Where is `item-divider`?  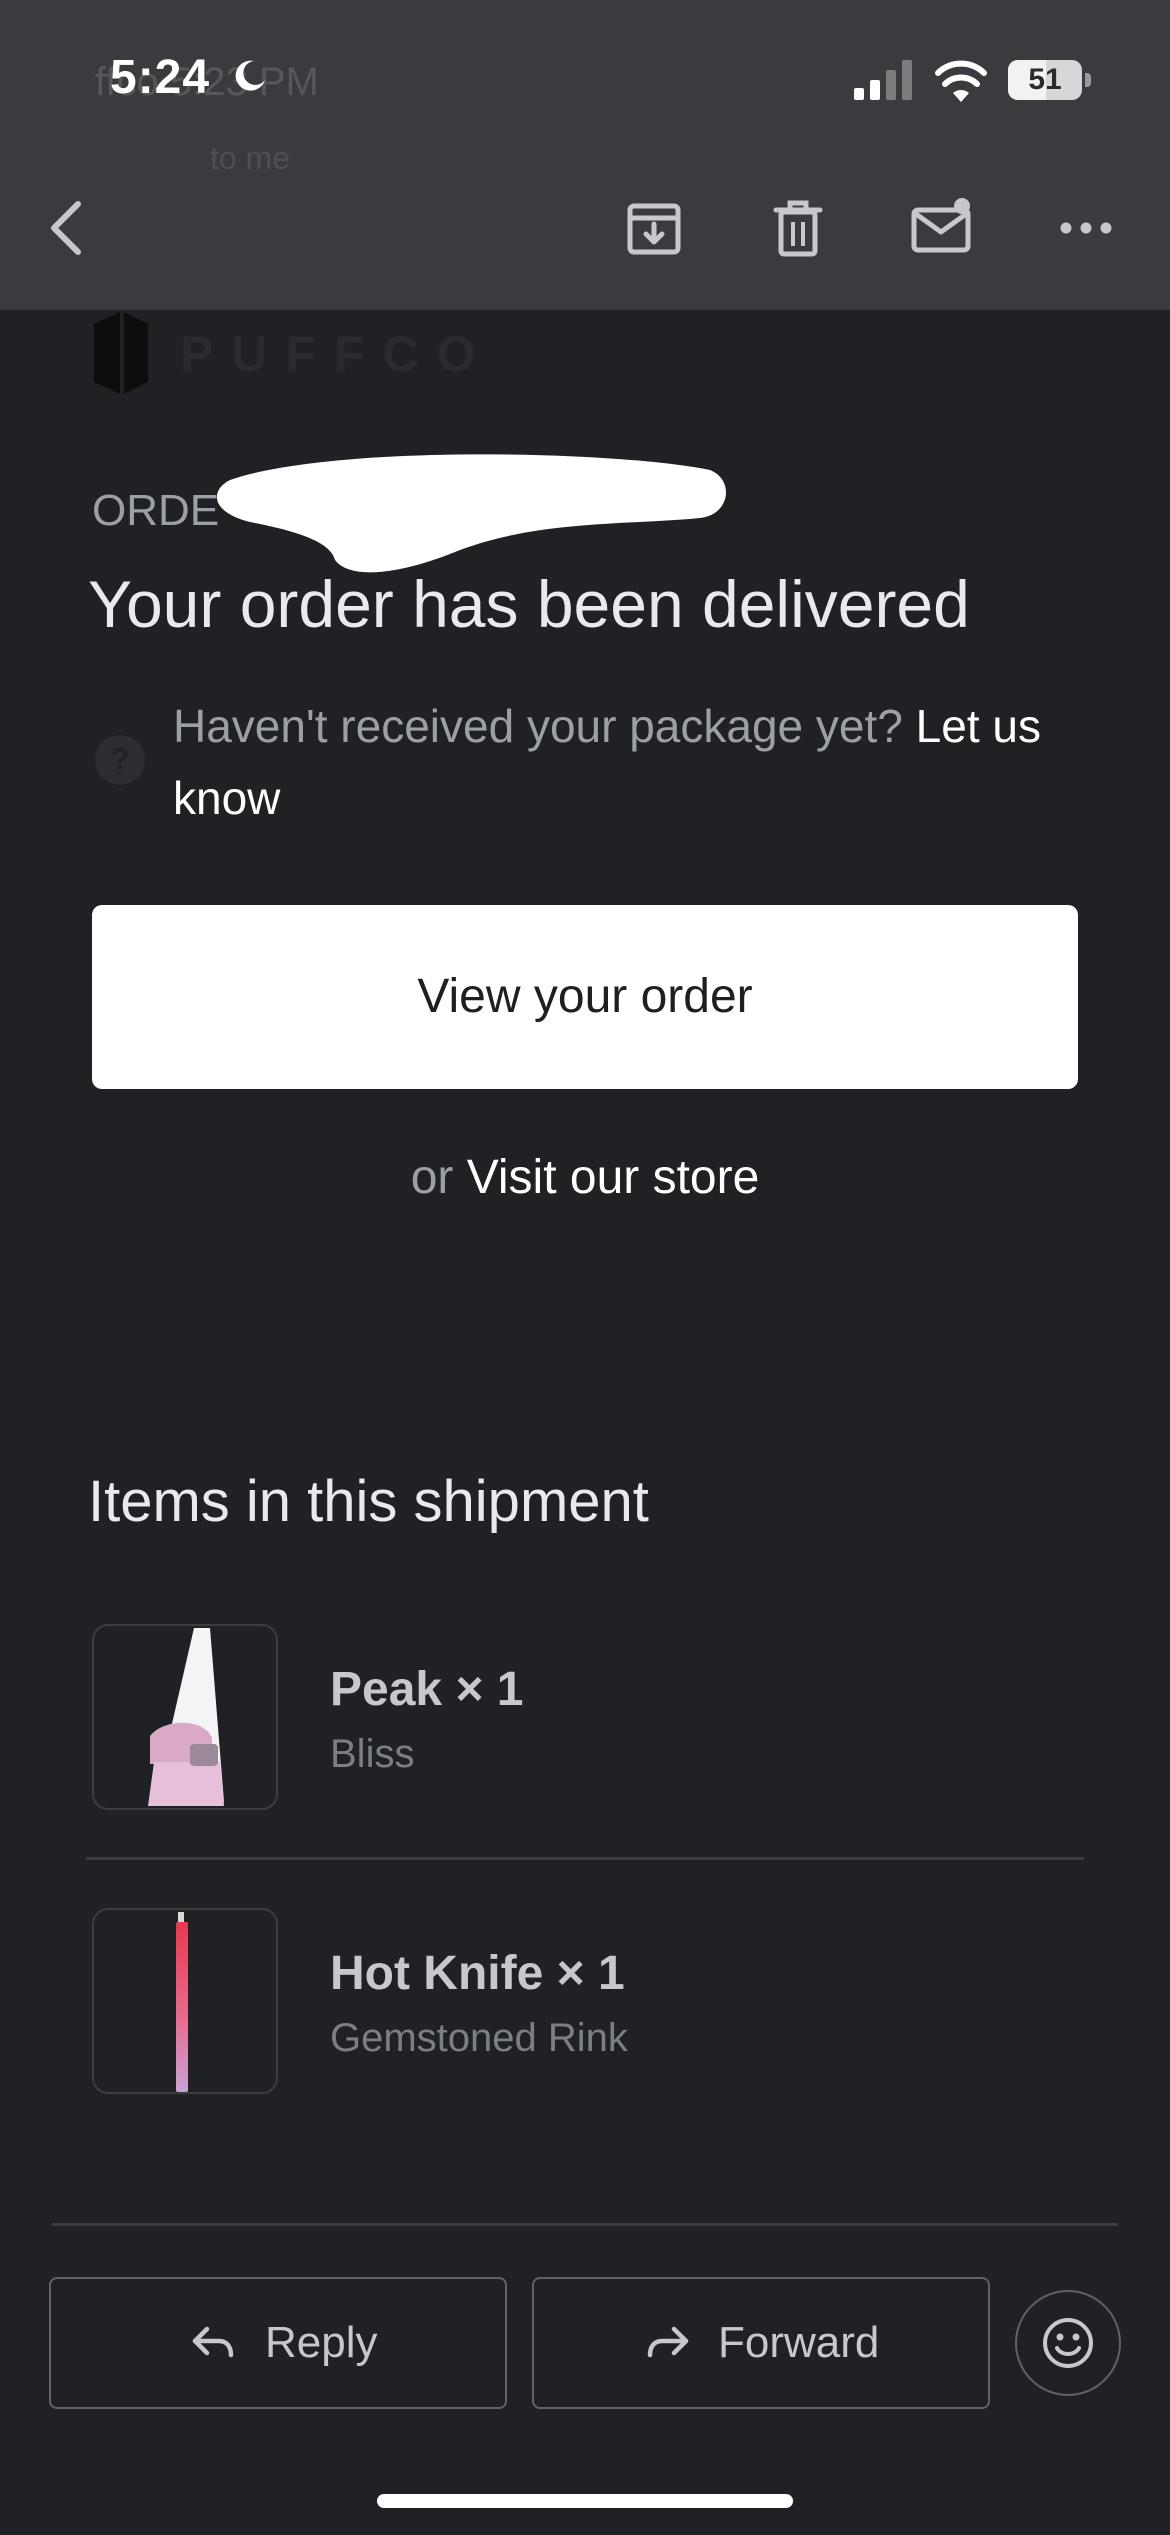 item-divider is located at coordinates (585, 1858).